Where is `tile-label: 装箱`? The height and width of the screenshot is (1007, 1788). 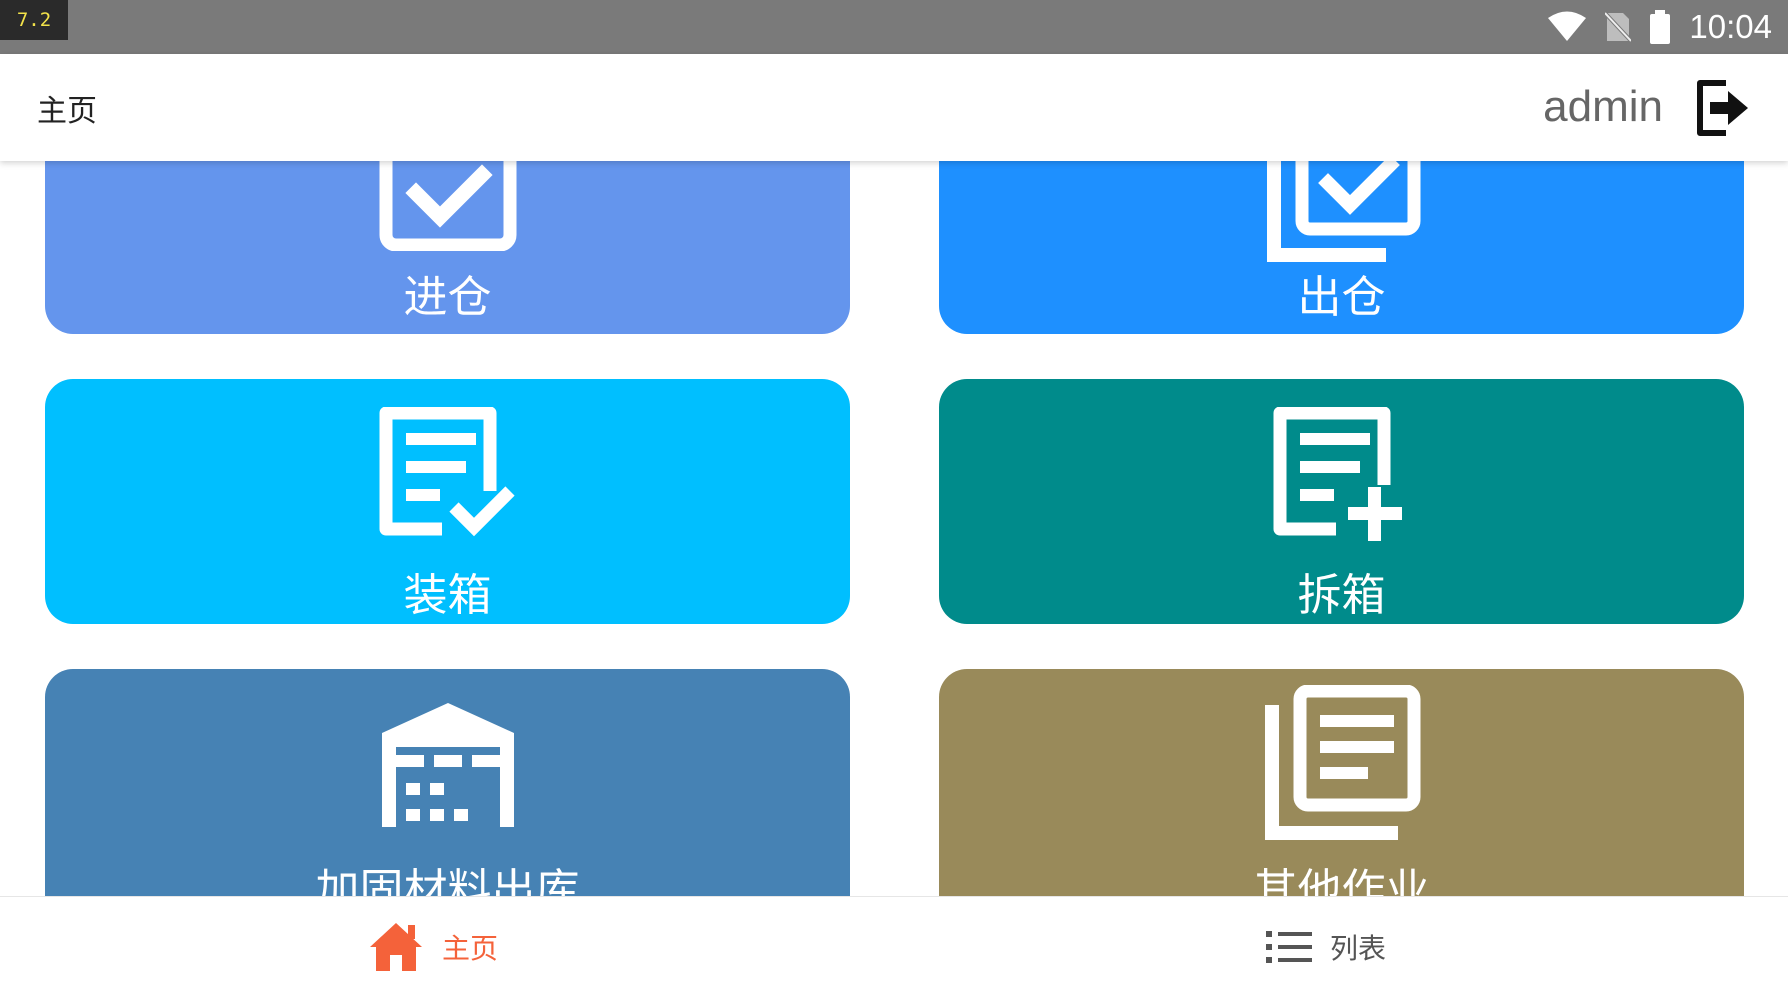
tile-label: 装箱 is located at coordinates (447, 595).